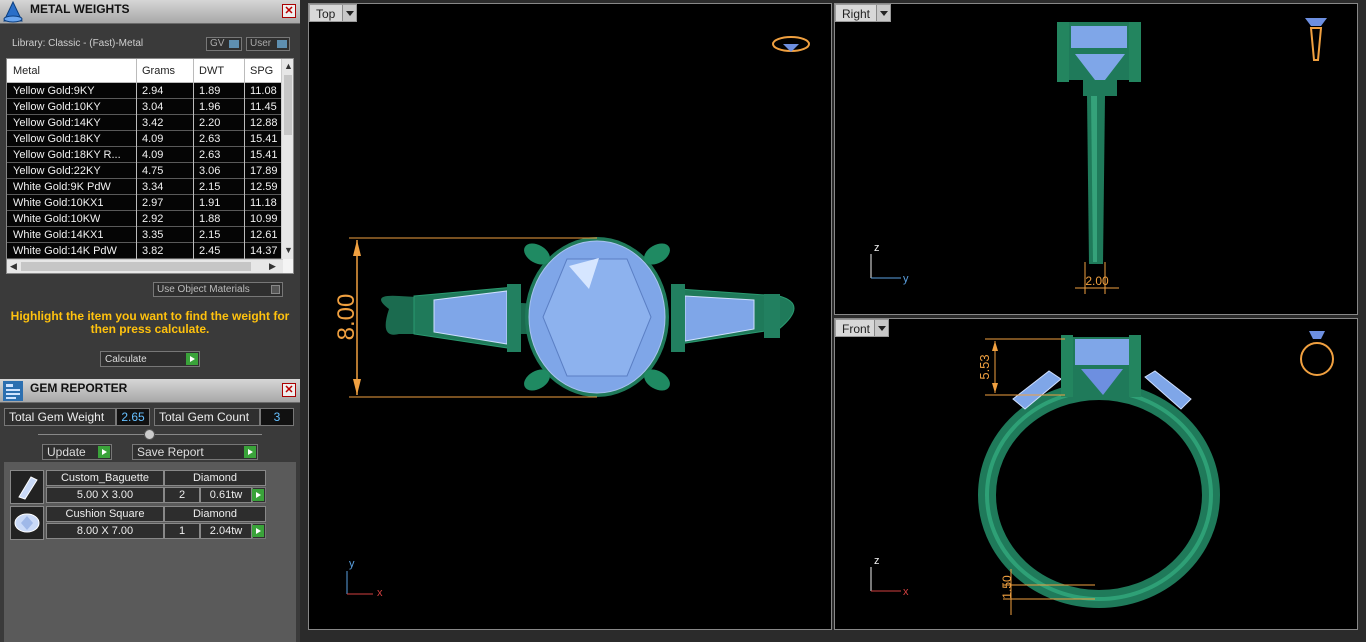  What do you see at coordinates (287, 159) in the screenshot?
I see `vertical-scrollbar: ▲ ▼` at bounding box center [287, 159].